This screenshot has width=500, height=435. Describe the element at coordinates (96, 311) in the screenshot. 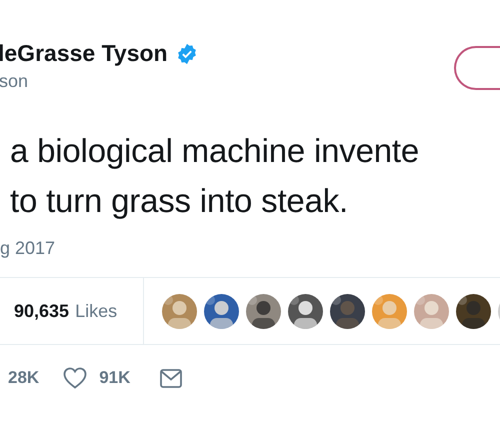

I see `likes-label: Likes` at that location.